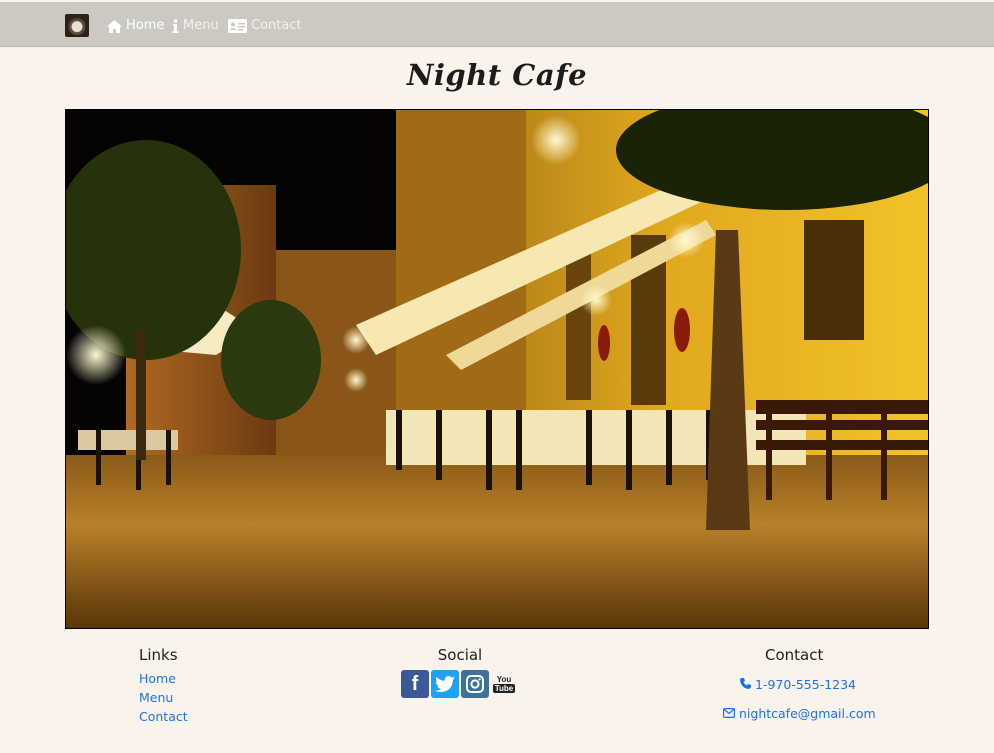 This screenshot has width=994, height=753. I want to click on footer-contact-heading: Contact, so click(794, 655).